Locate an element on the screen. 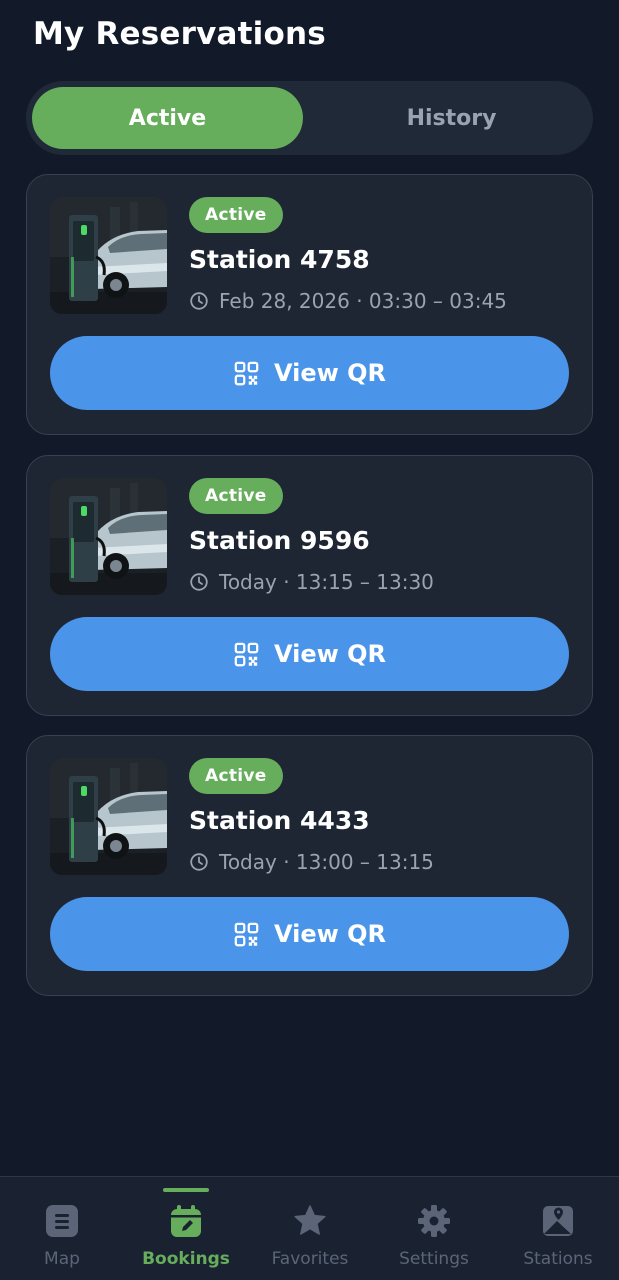 Image resolution: width=619 pixels, height=1280 pixels. nav-stations: Stations is located at coordinates (557, 1228).